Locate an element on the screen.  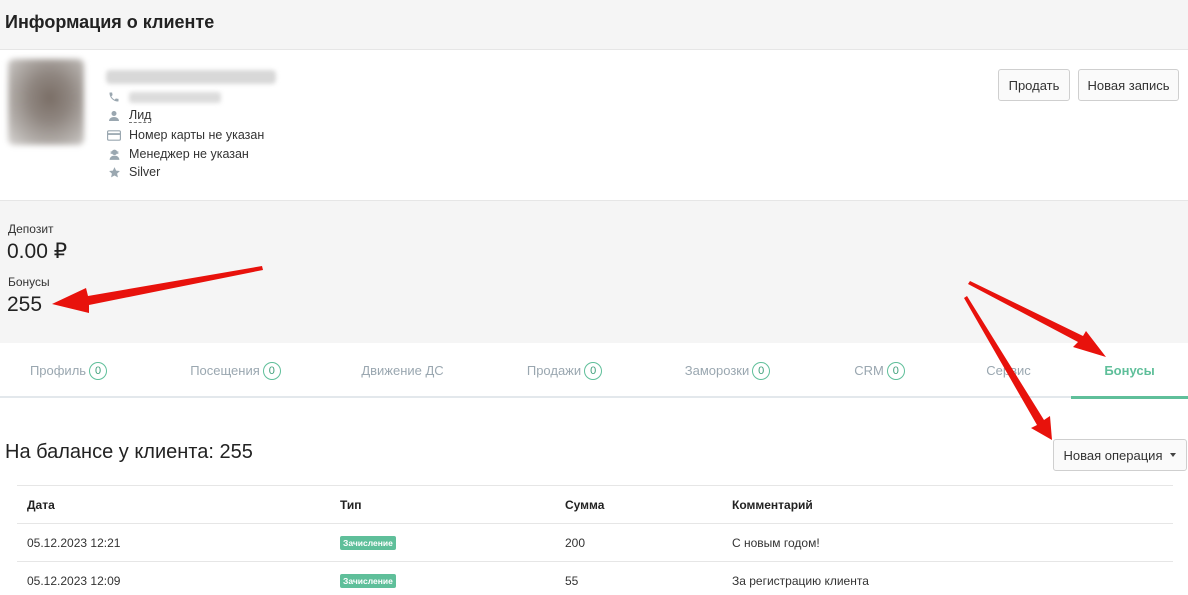
tab-label: Бонусы is located at coordinates (1129, 370).